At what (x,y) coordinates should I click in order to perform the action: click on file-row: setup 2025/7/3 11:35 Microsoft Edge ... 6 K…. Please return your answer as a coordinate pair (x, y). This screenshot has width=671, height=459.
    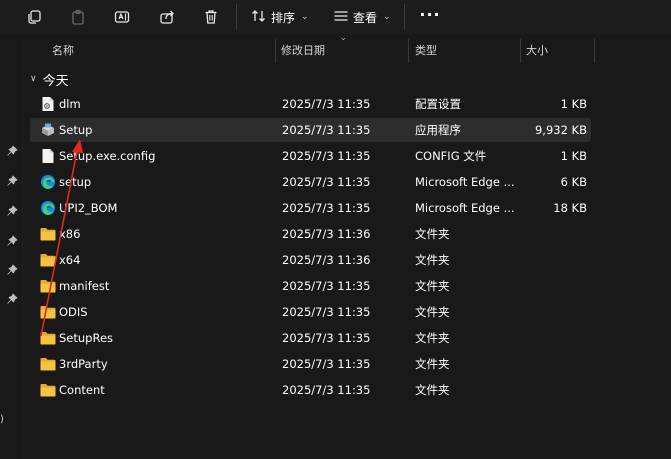
    Looking at the image, I should click on (310, 182).